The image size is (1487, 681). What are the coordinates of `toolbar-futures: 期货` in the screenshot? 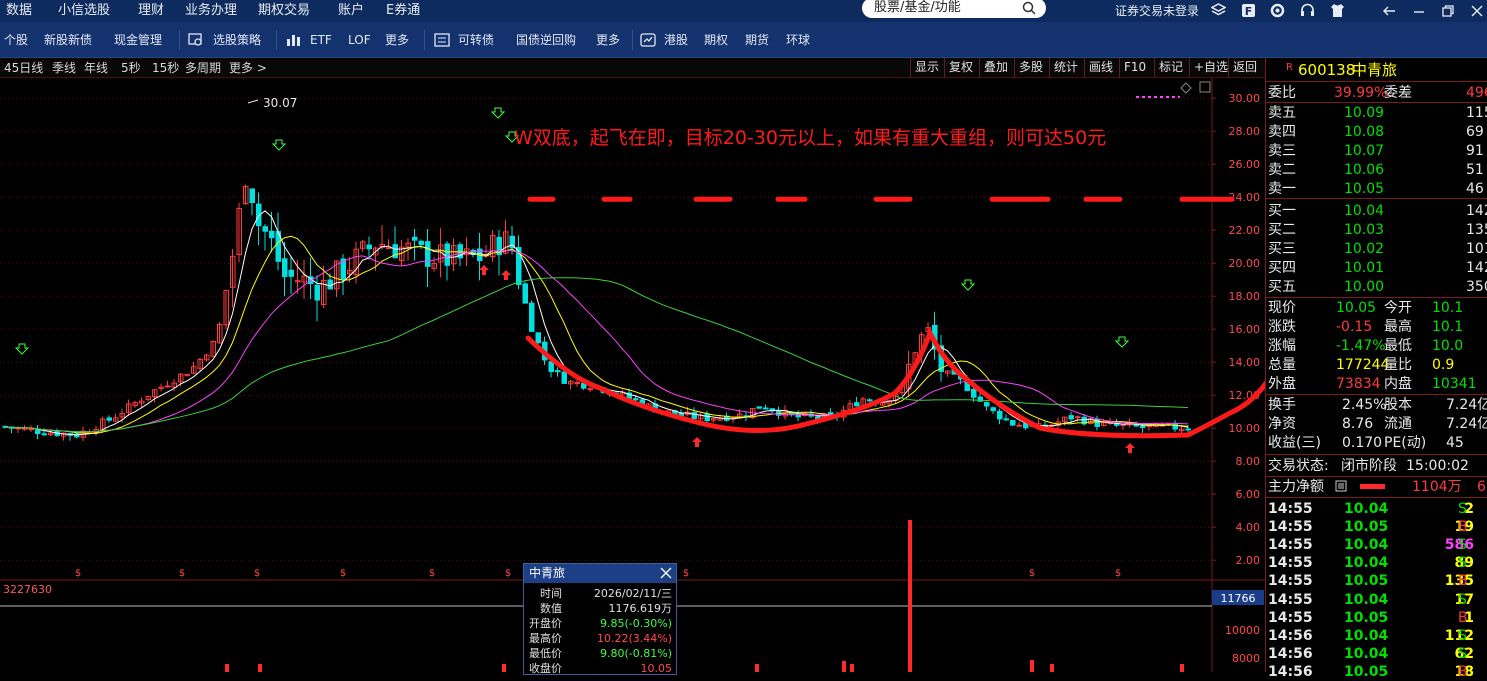 It's located at (757, 40).